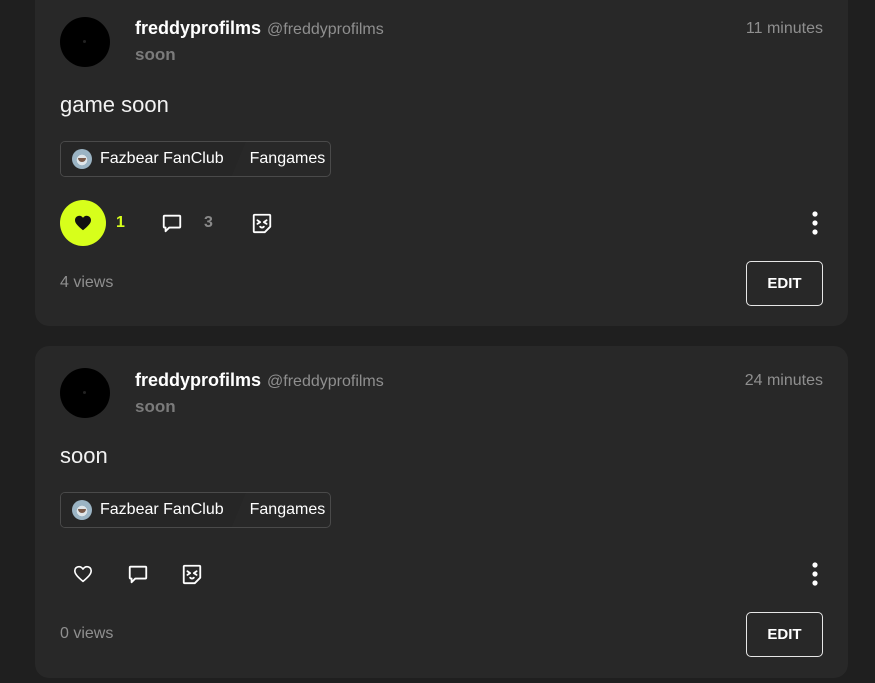 The height and width of the screenshot is (683, 875). Describe the element at coordinates (87, 633) in the screenshot. I see `view-count: 0 views` at that location.